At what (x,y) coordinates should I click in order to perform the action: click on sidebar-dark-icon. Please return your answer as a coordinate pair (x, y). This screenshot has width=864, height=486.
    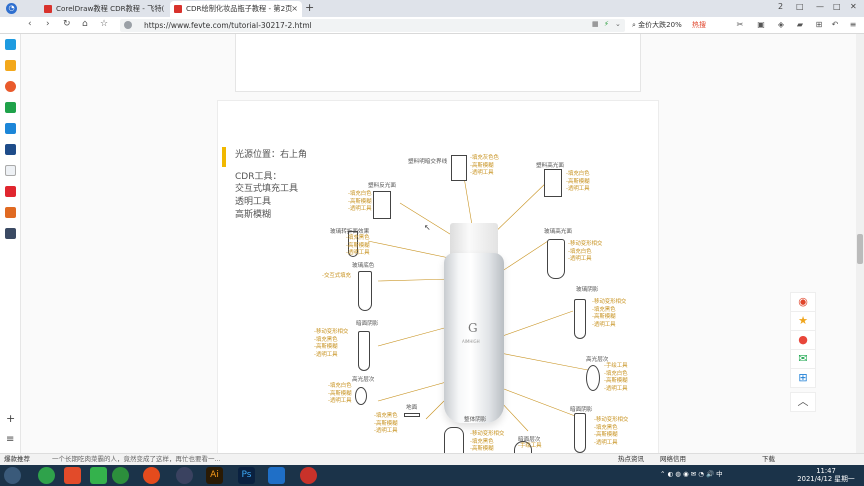
    Looking at the image, I should click on (10, 233).